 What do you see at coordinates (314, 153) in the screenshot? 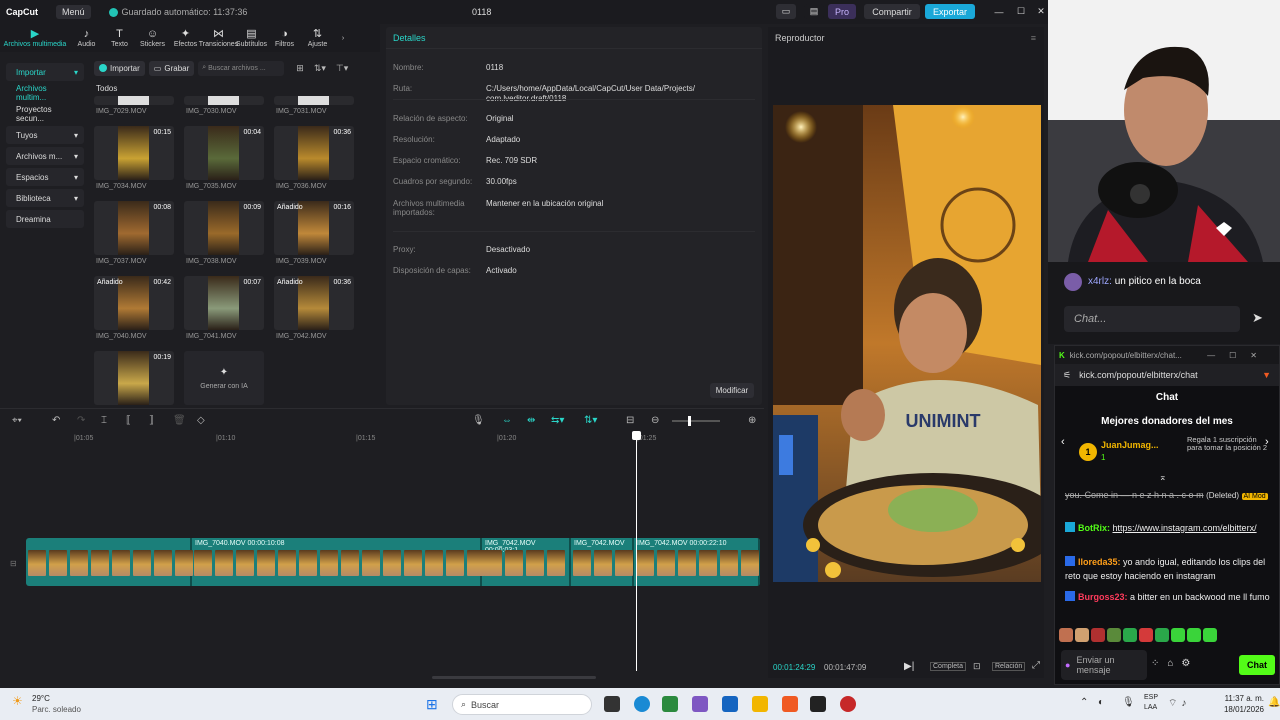
I see `media-thumb: 00:36` at bounding box center [314, 153].